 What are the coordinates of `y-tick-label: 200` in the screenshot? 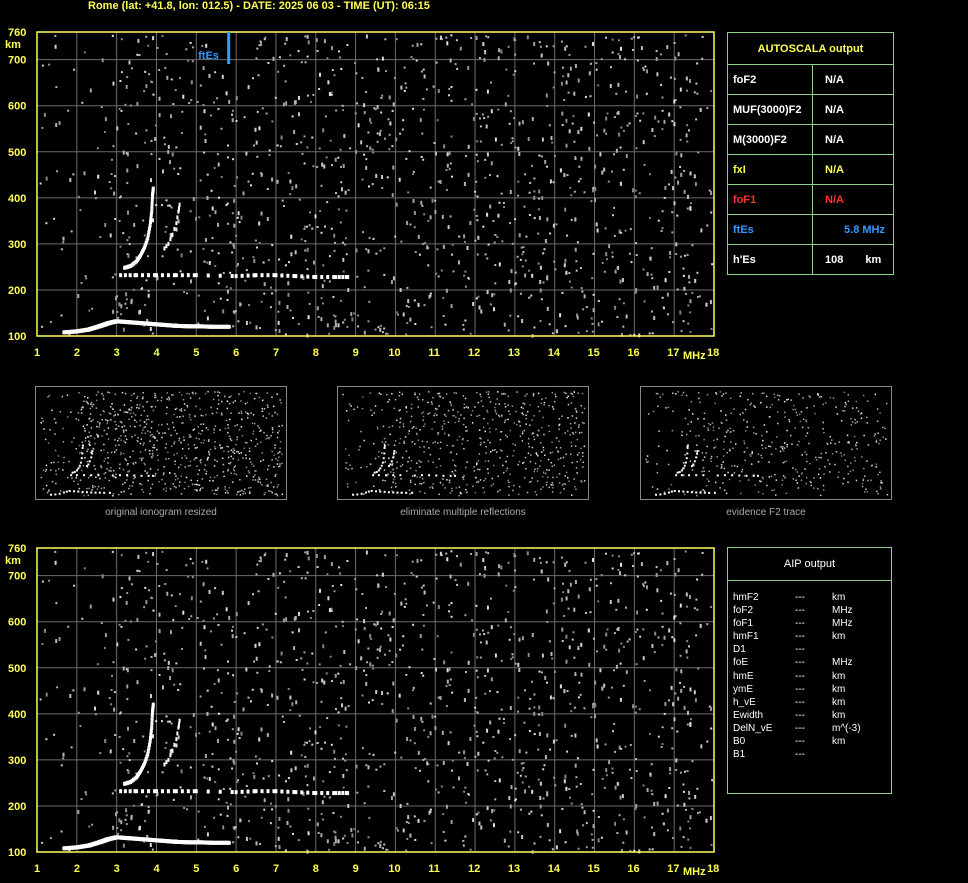 It's located at (17, 291).